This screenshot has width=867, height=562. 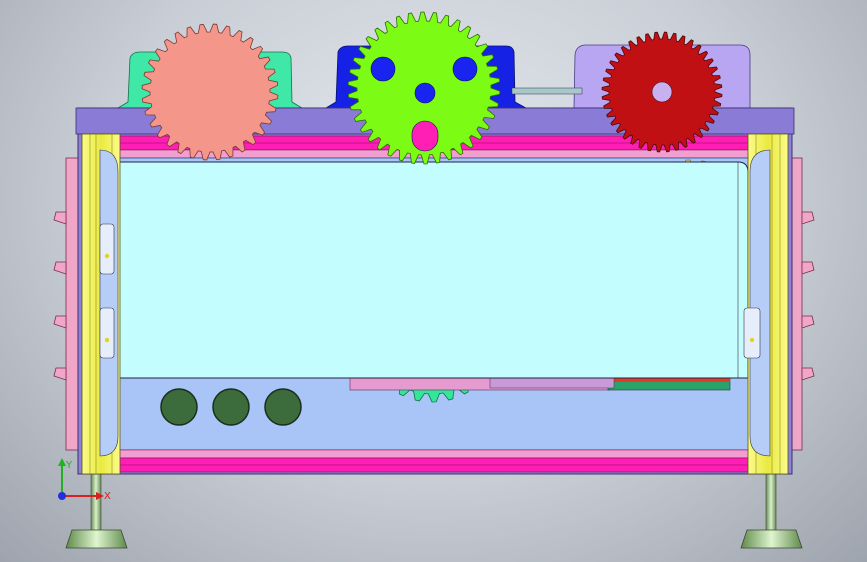 What do you see at coordinates (96, 509) in the screenshot?
I see `left-leg` at bounding box center [96, 509].